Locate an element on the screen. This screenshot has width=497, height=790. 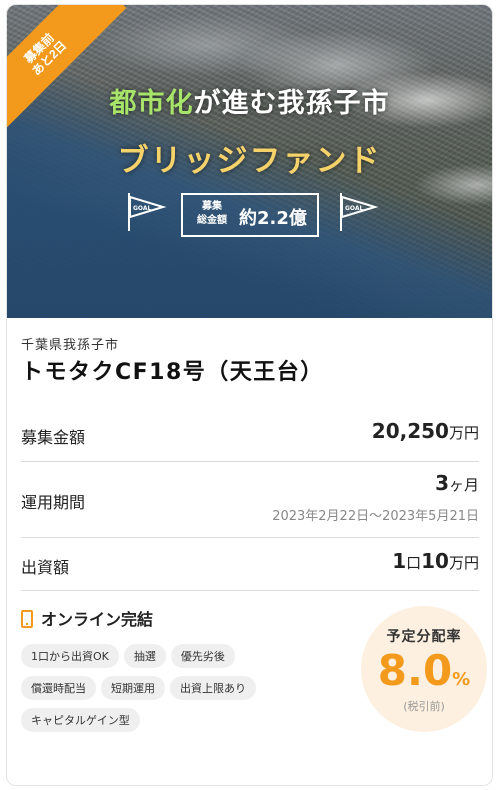
distribution-rate: 予定分配率 8.0% (税引前) is located at coordinates (424, 669).